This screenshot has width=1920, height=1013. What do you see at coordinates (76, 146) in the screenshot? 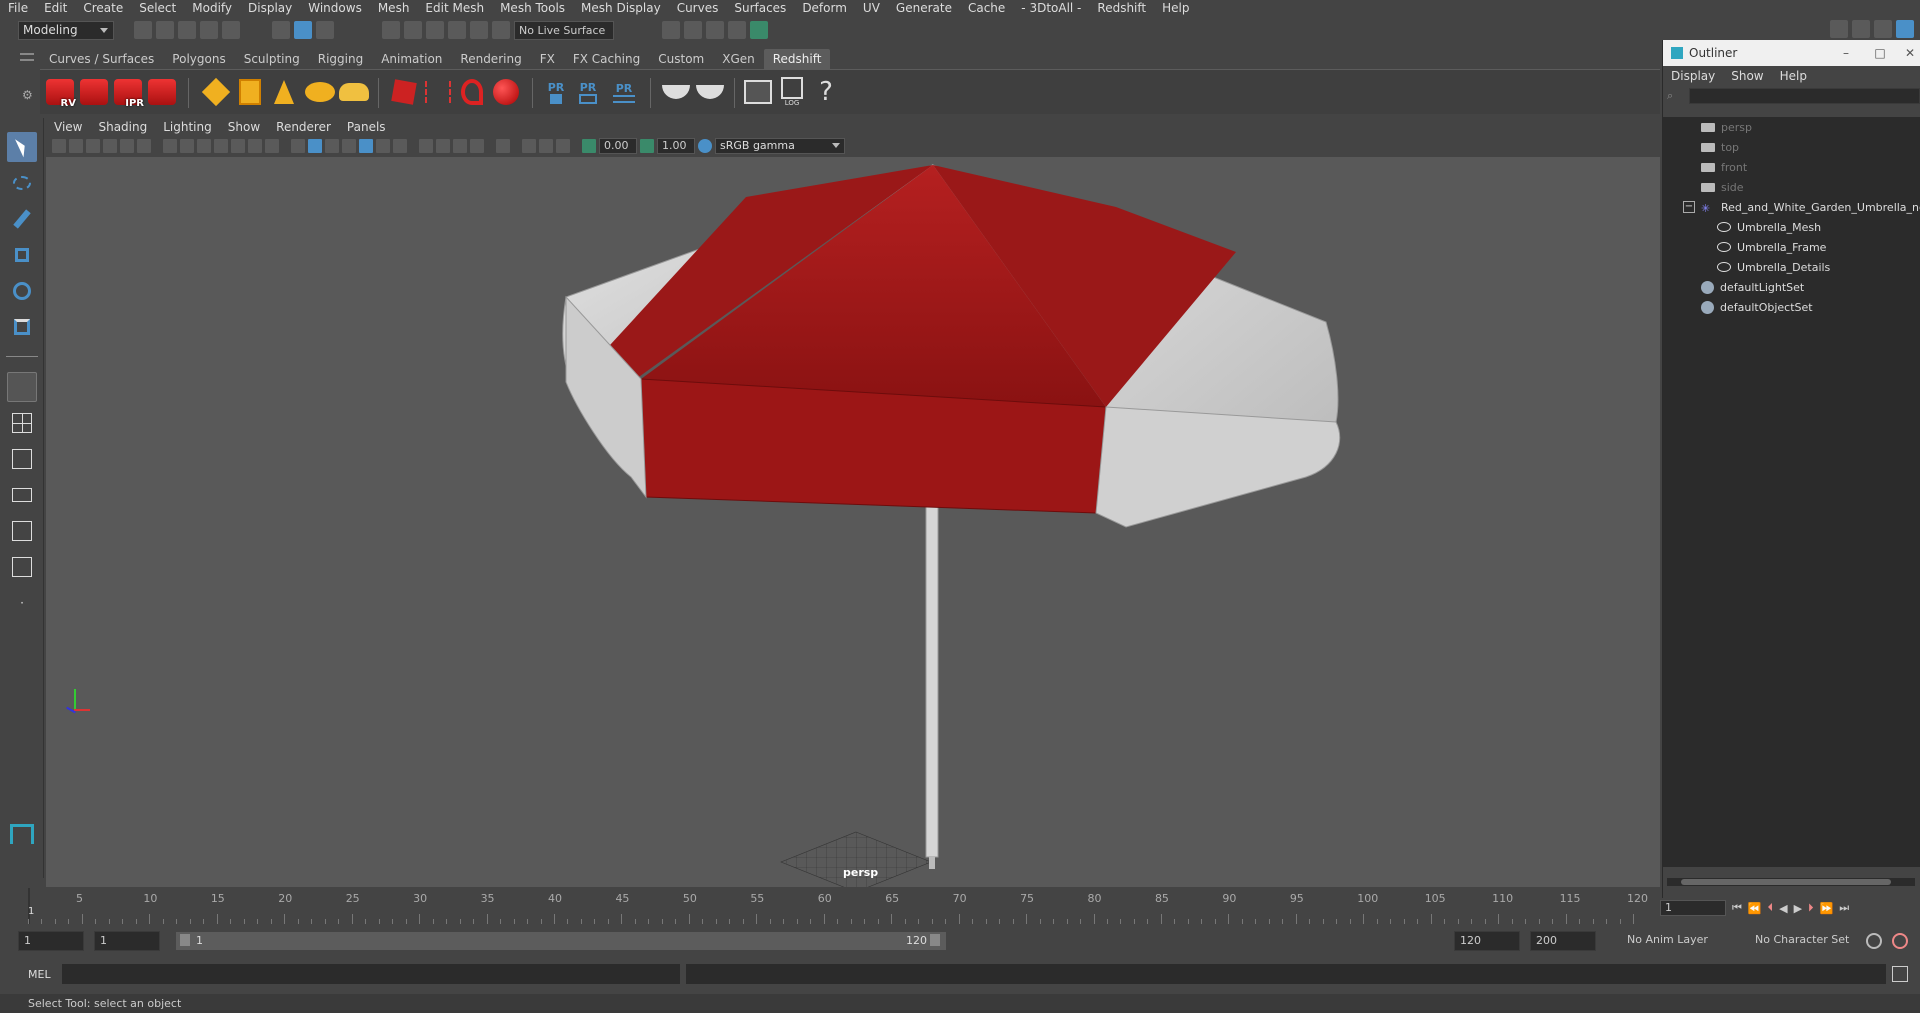
I see `camera-attributes-icon` at bounding box center [76, 146].